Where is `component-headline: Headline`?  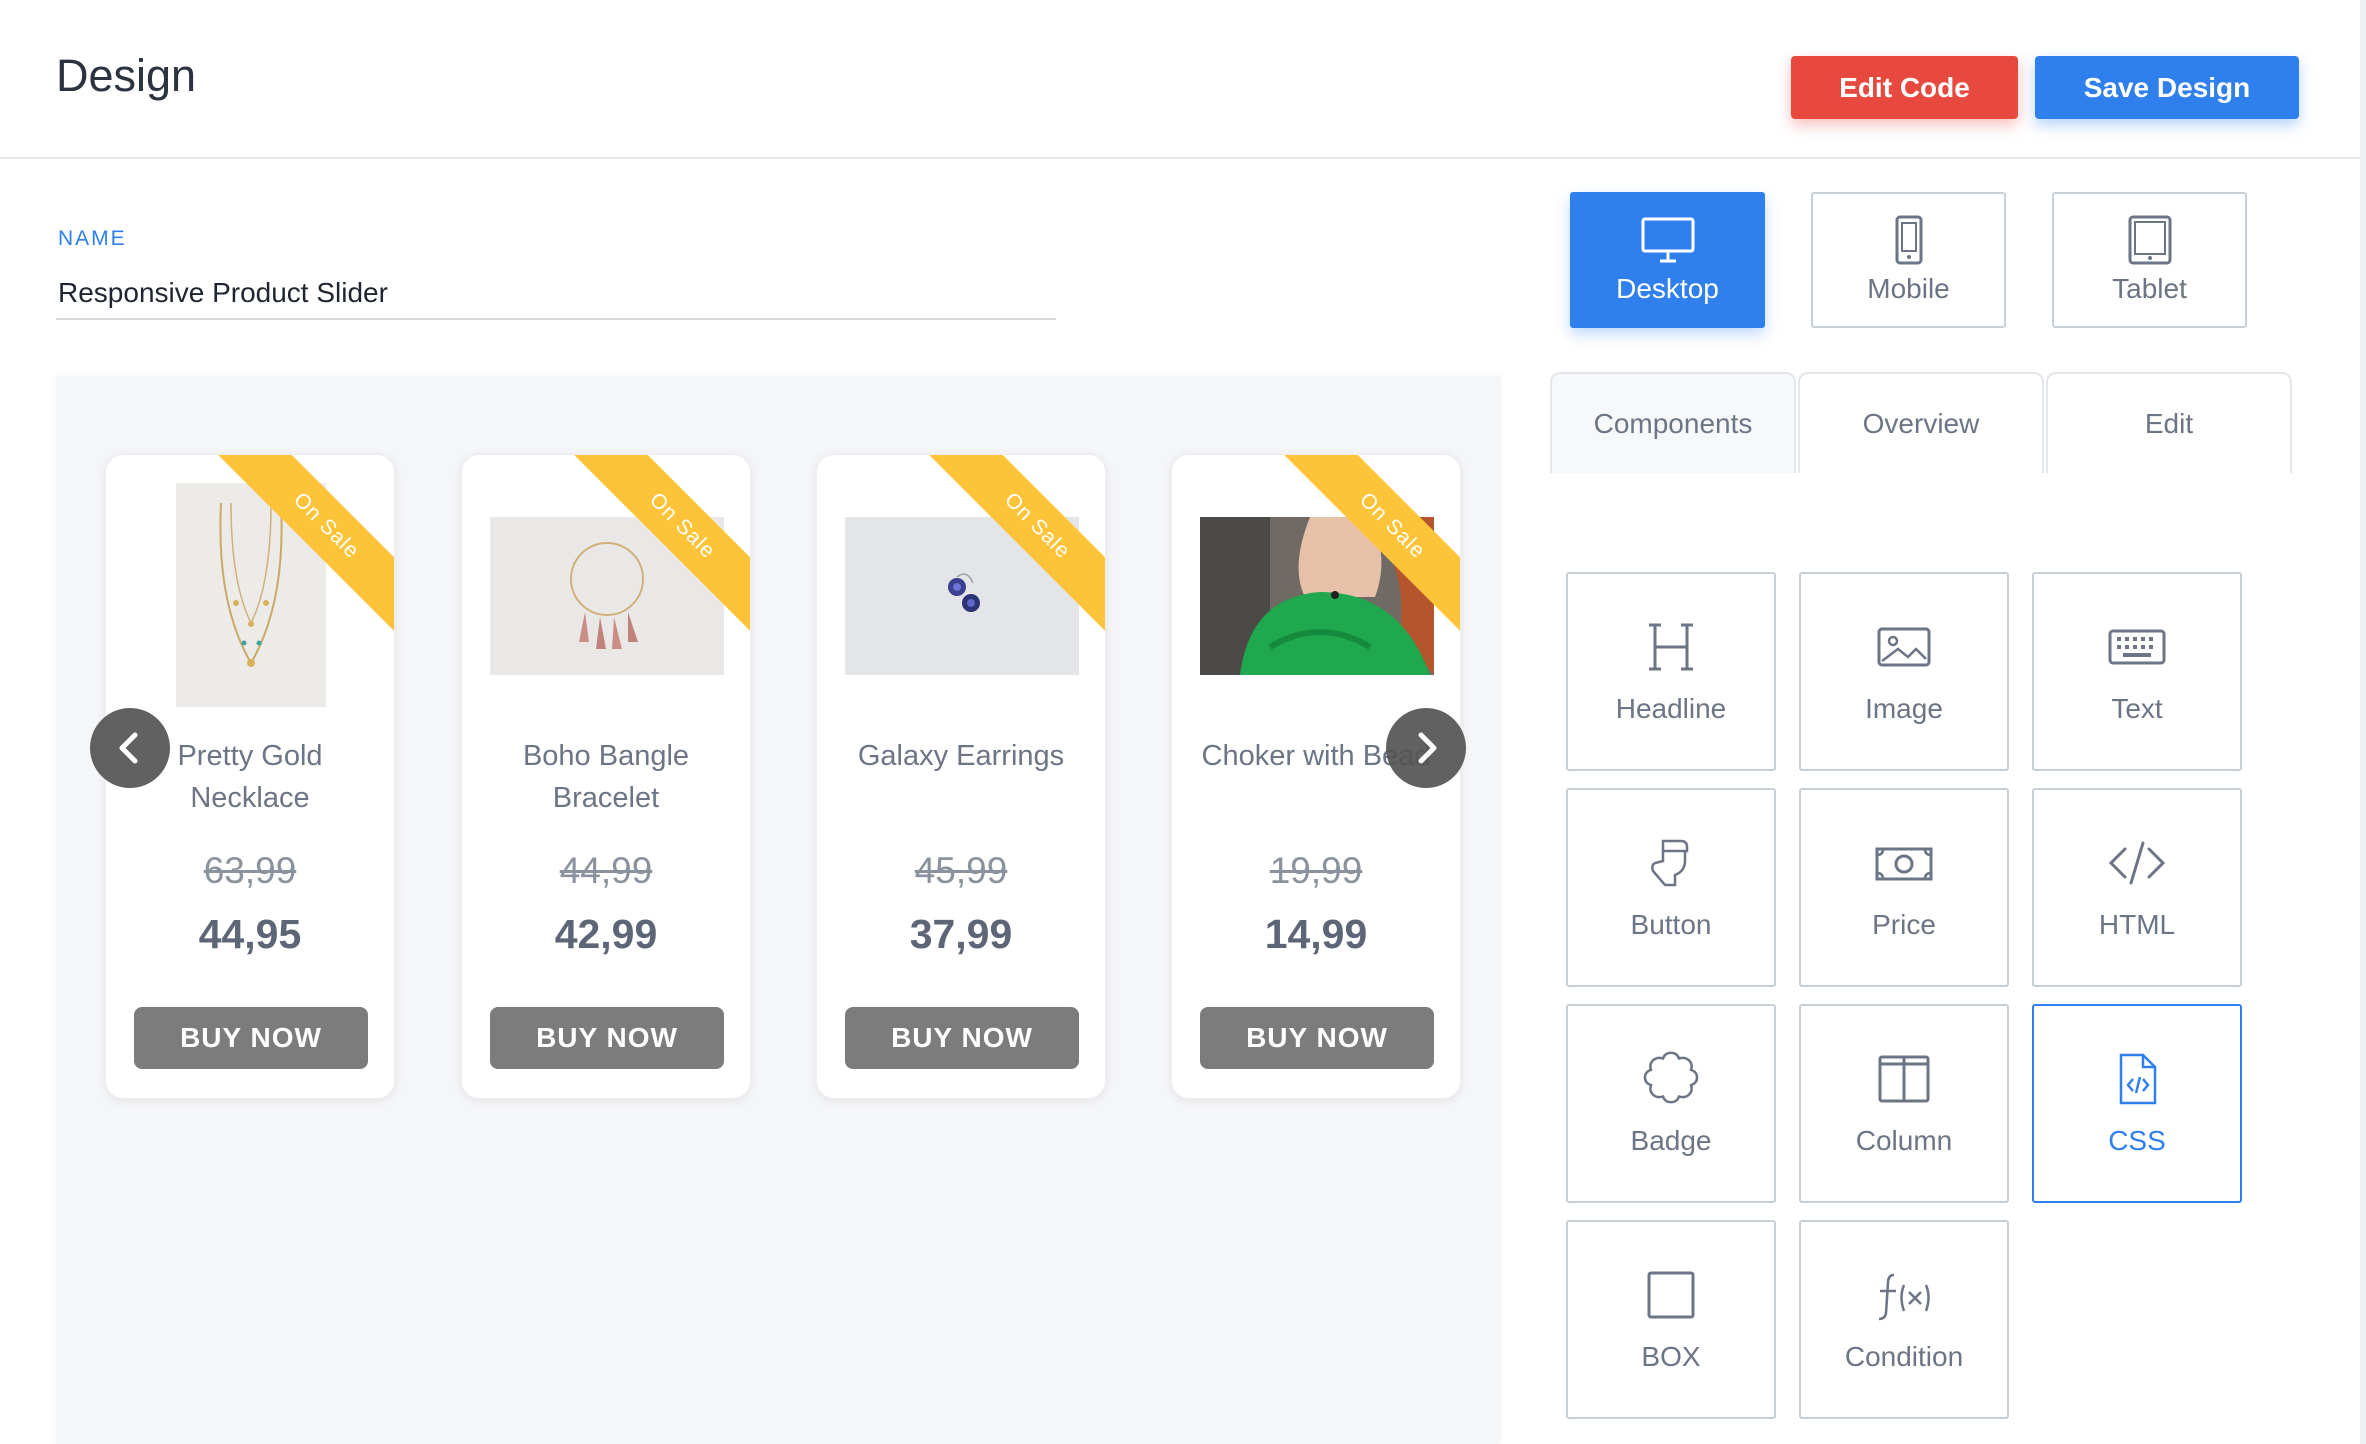
component-headline: Headline is located at coordinates (1671, 671).